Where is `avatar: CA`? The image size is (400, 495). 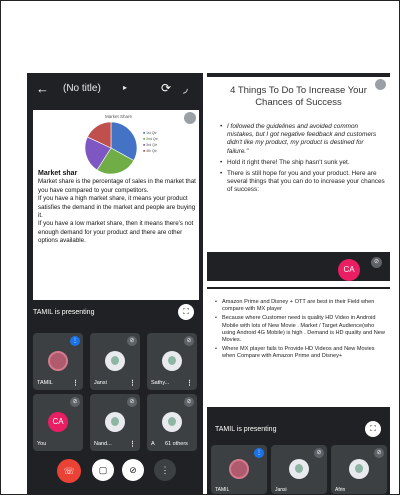
avatar: CA is located at coordinates (58, 422).